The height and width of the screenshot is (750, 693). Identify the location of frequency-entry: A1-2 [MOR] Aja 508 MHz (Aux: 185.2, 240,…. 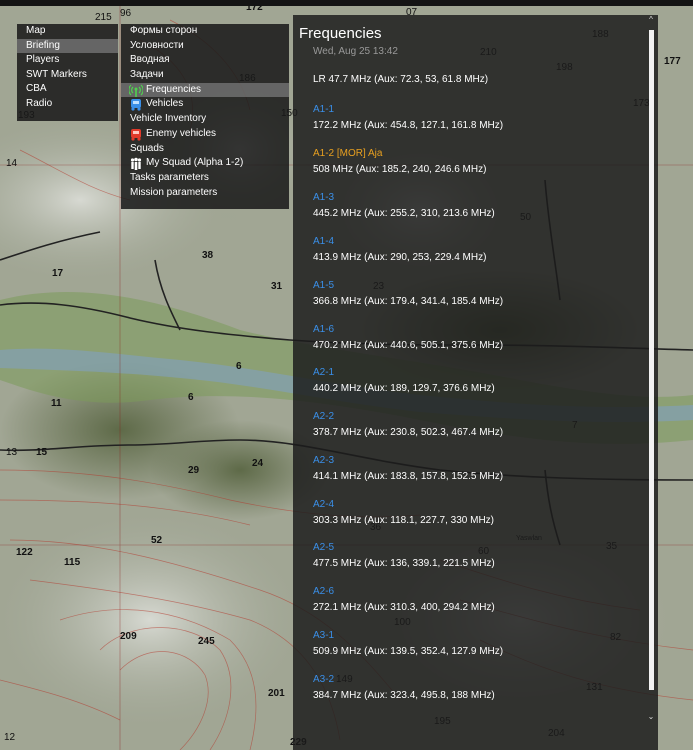
(399, 161).